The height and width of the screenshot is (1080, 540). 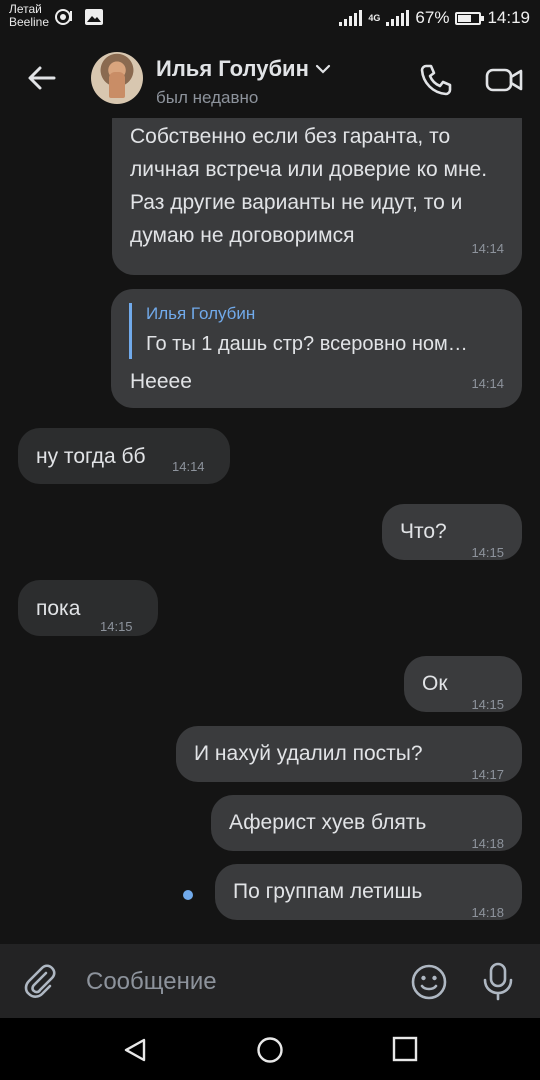 What do you see at coordinates (435, 683) in the screenshot?
I see `message-text: Ок` at bounding box center [435, 683].